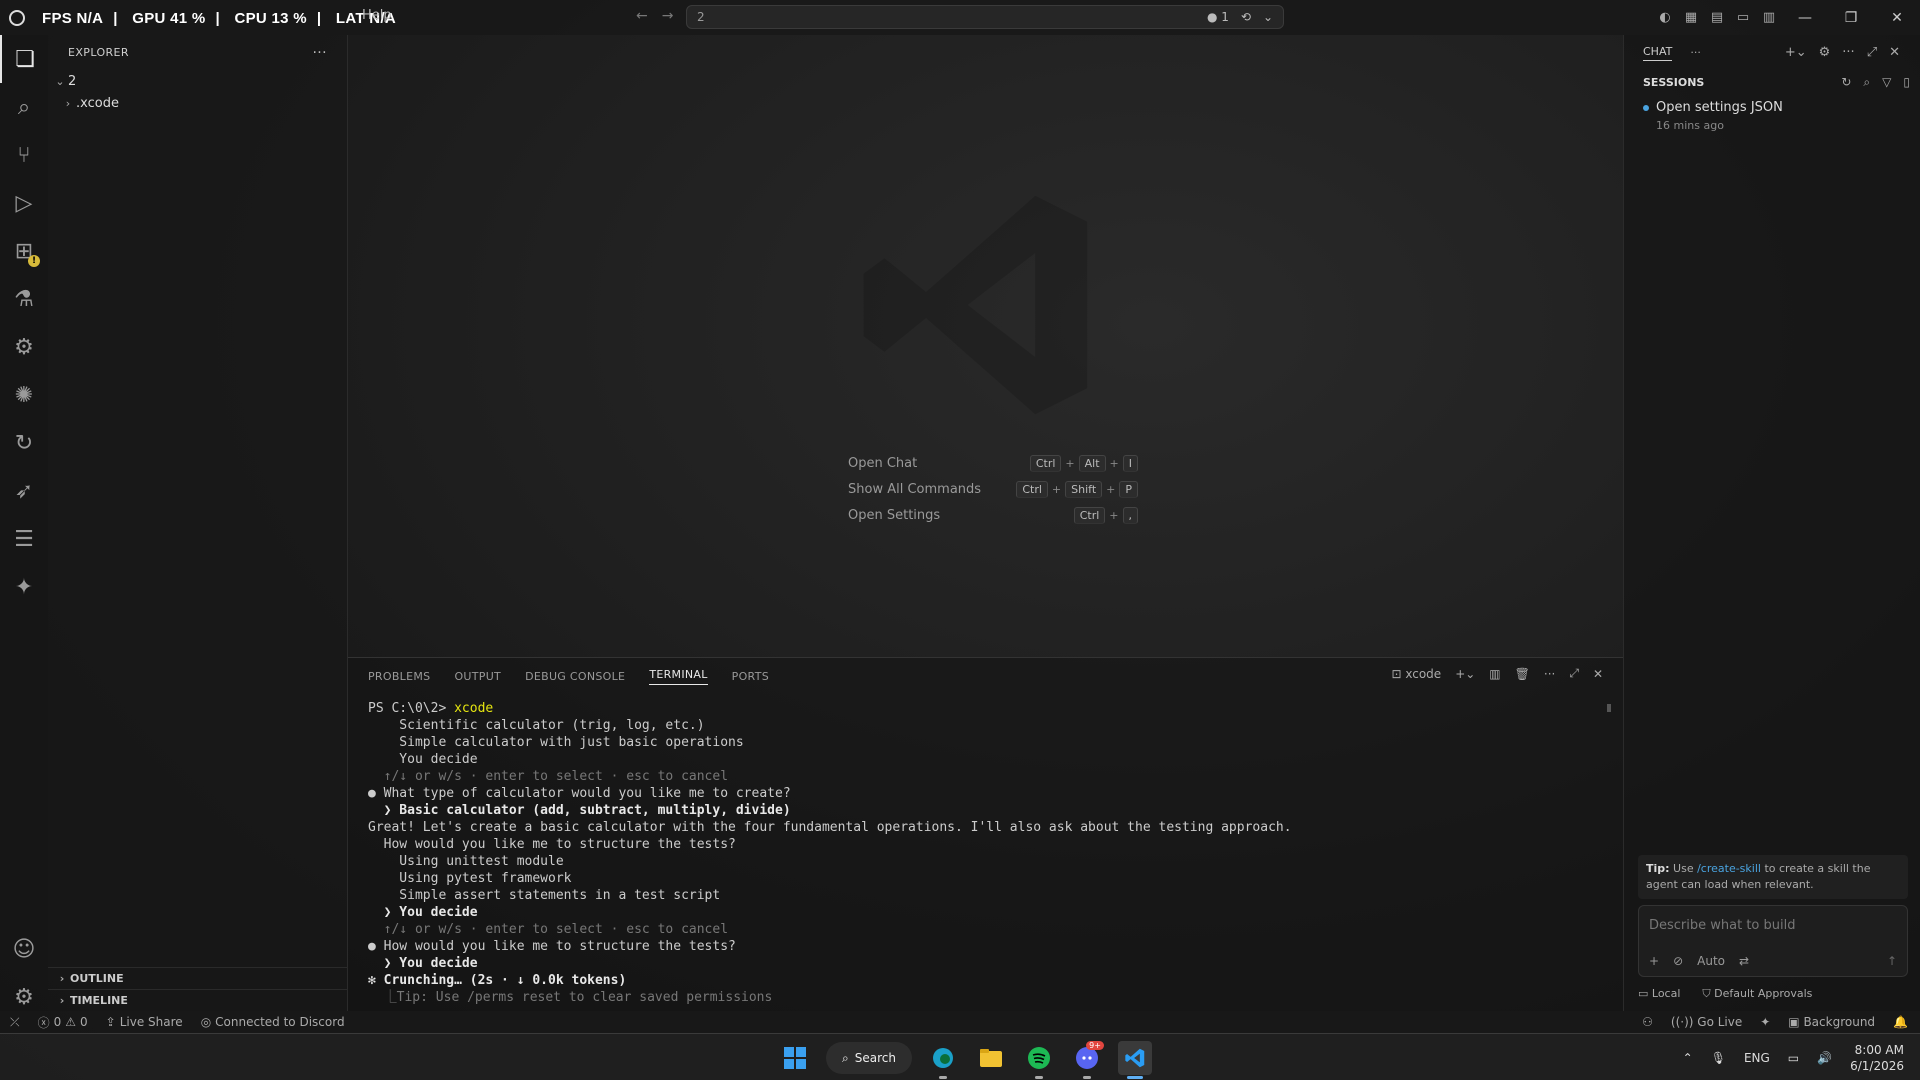  I want to click on tab-output: OUTPUT, so click(477, 676).